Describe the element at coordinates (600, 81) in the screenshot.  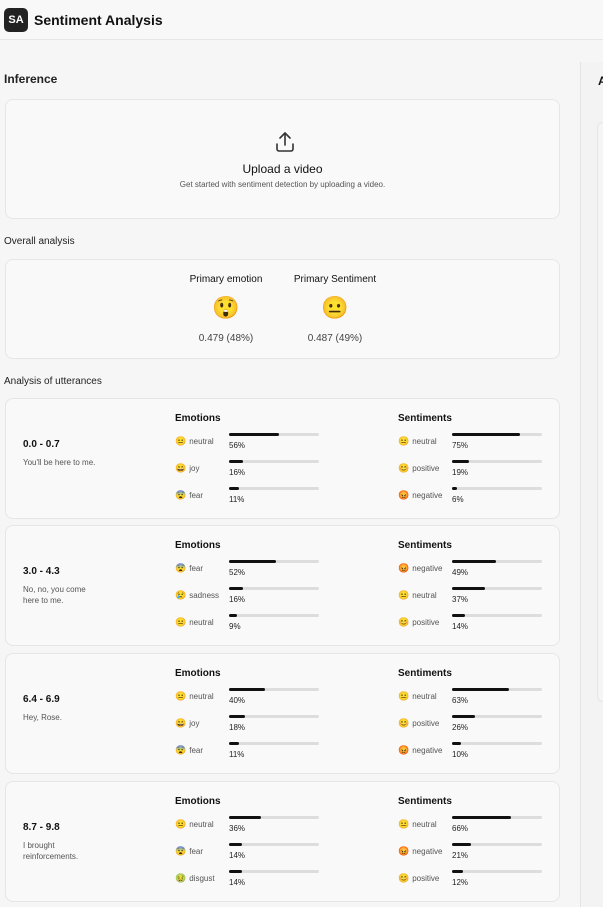
I see `right-panel-label: A` at that location.